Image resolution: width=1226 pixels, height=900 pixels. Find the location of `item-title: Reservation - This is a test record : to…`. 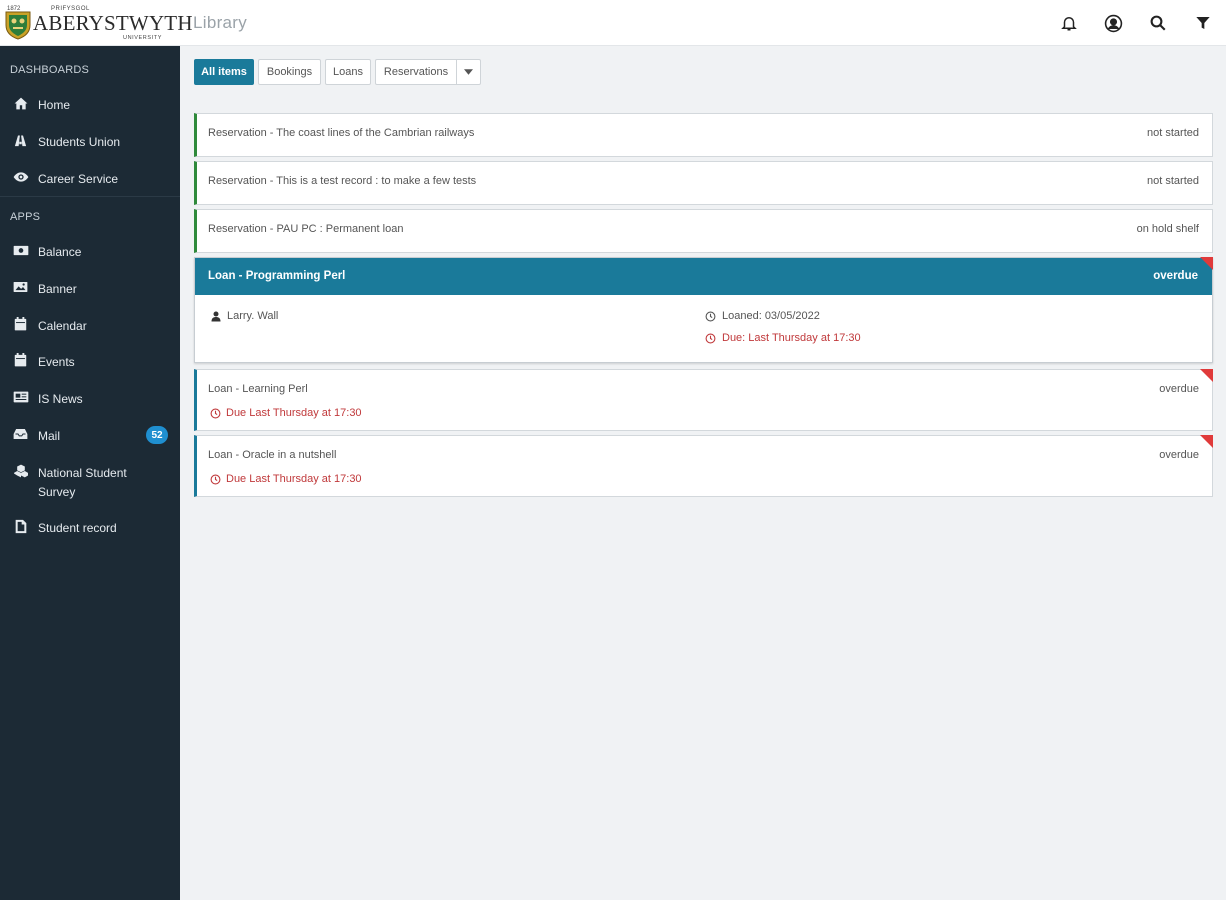

item-title: Reservation - This is a test record : to… is located at coordinates (342, 181).